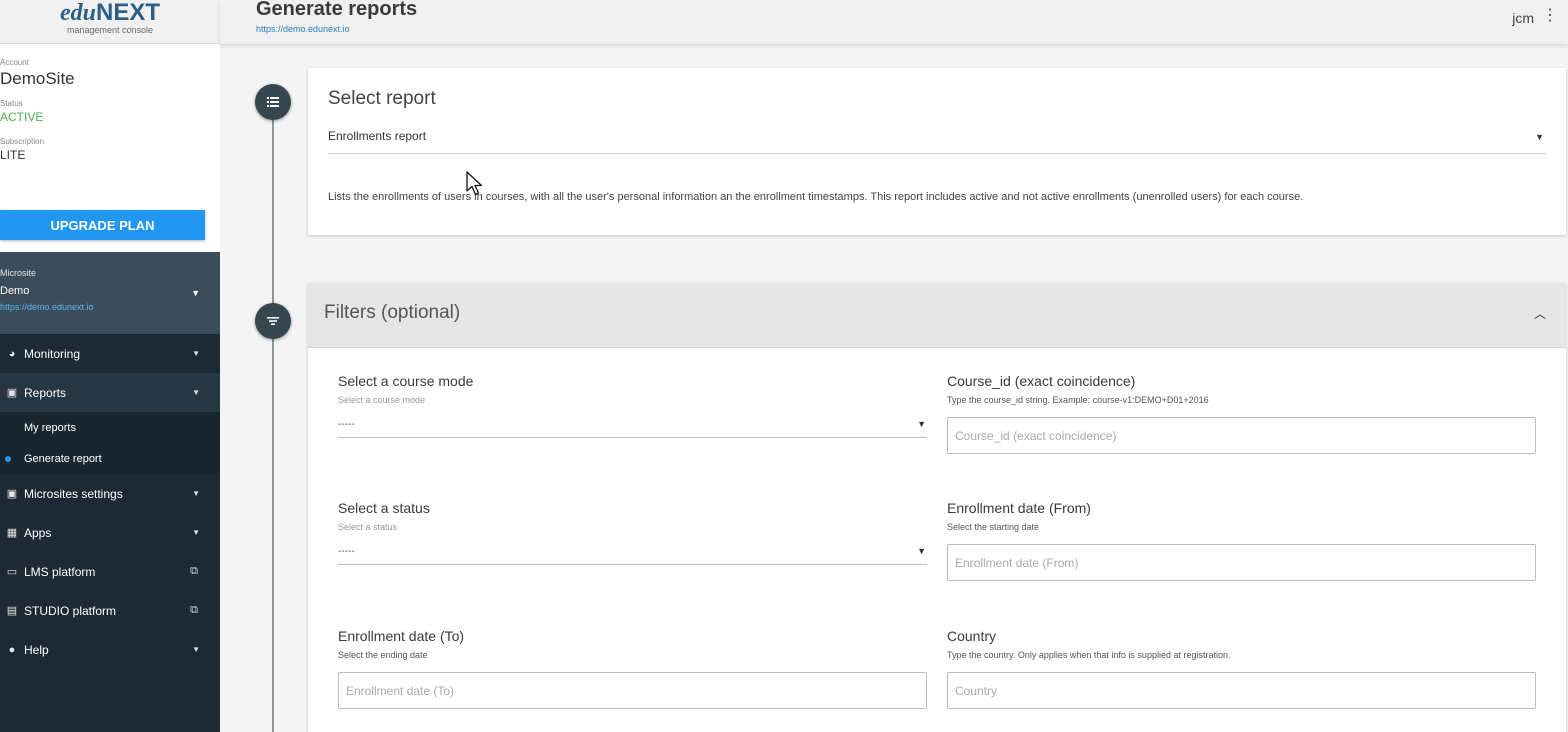 This screenshot has width=1568, height=732. I want to click on page-url: https://demo.edunext.io, so click(303, 29).